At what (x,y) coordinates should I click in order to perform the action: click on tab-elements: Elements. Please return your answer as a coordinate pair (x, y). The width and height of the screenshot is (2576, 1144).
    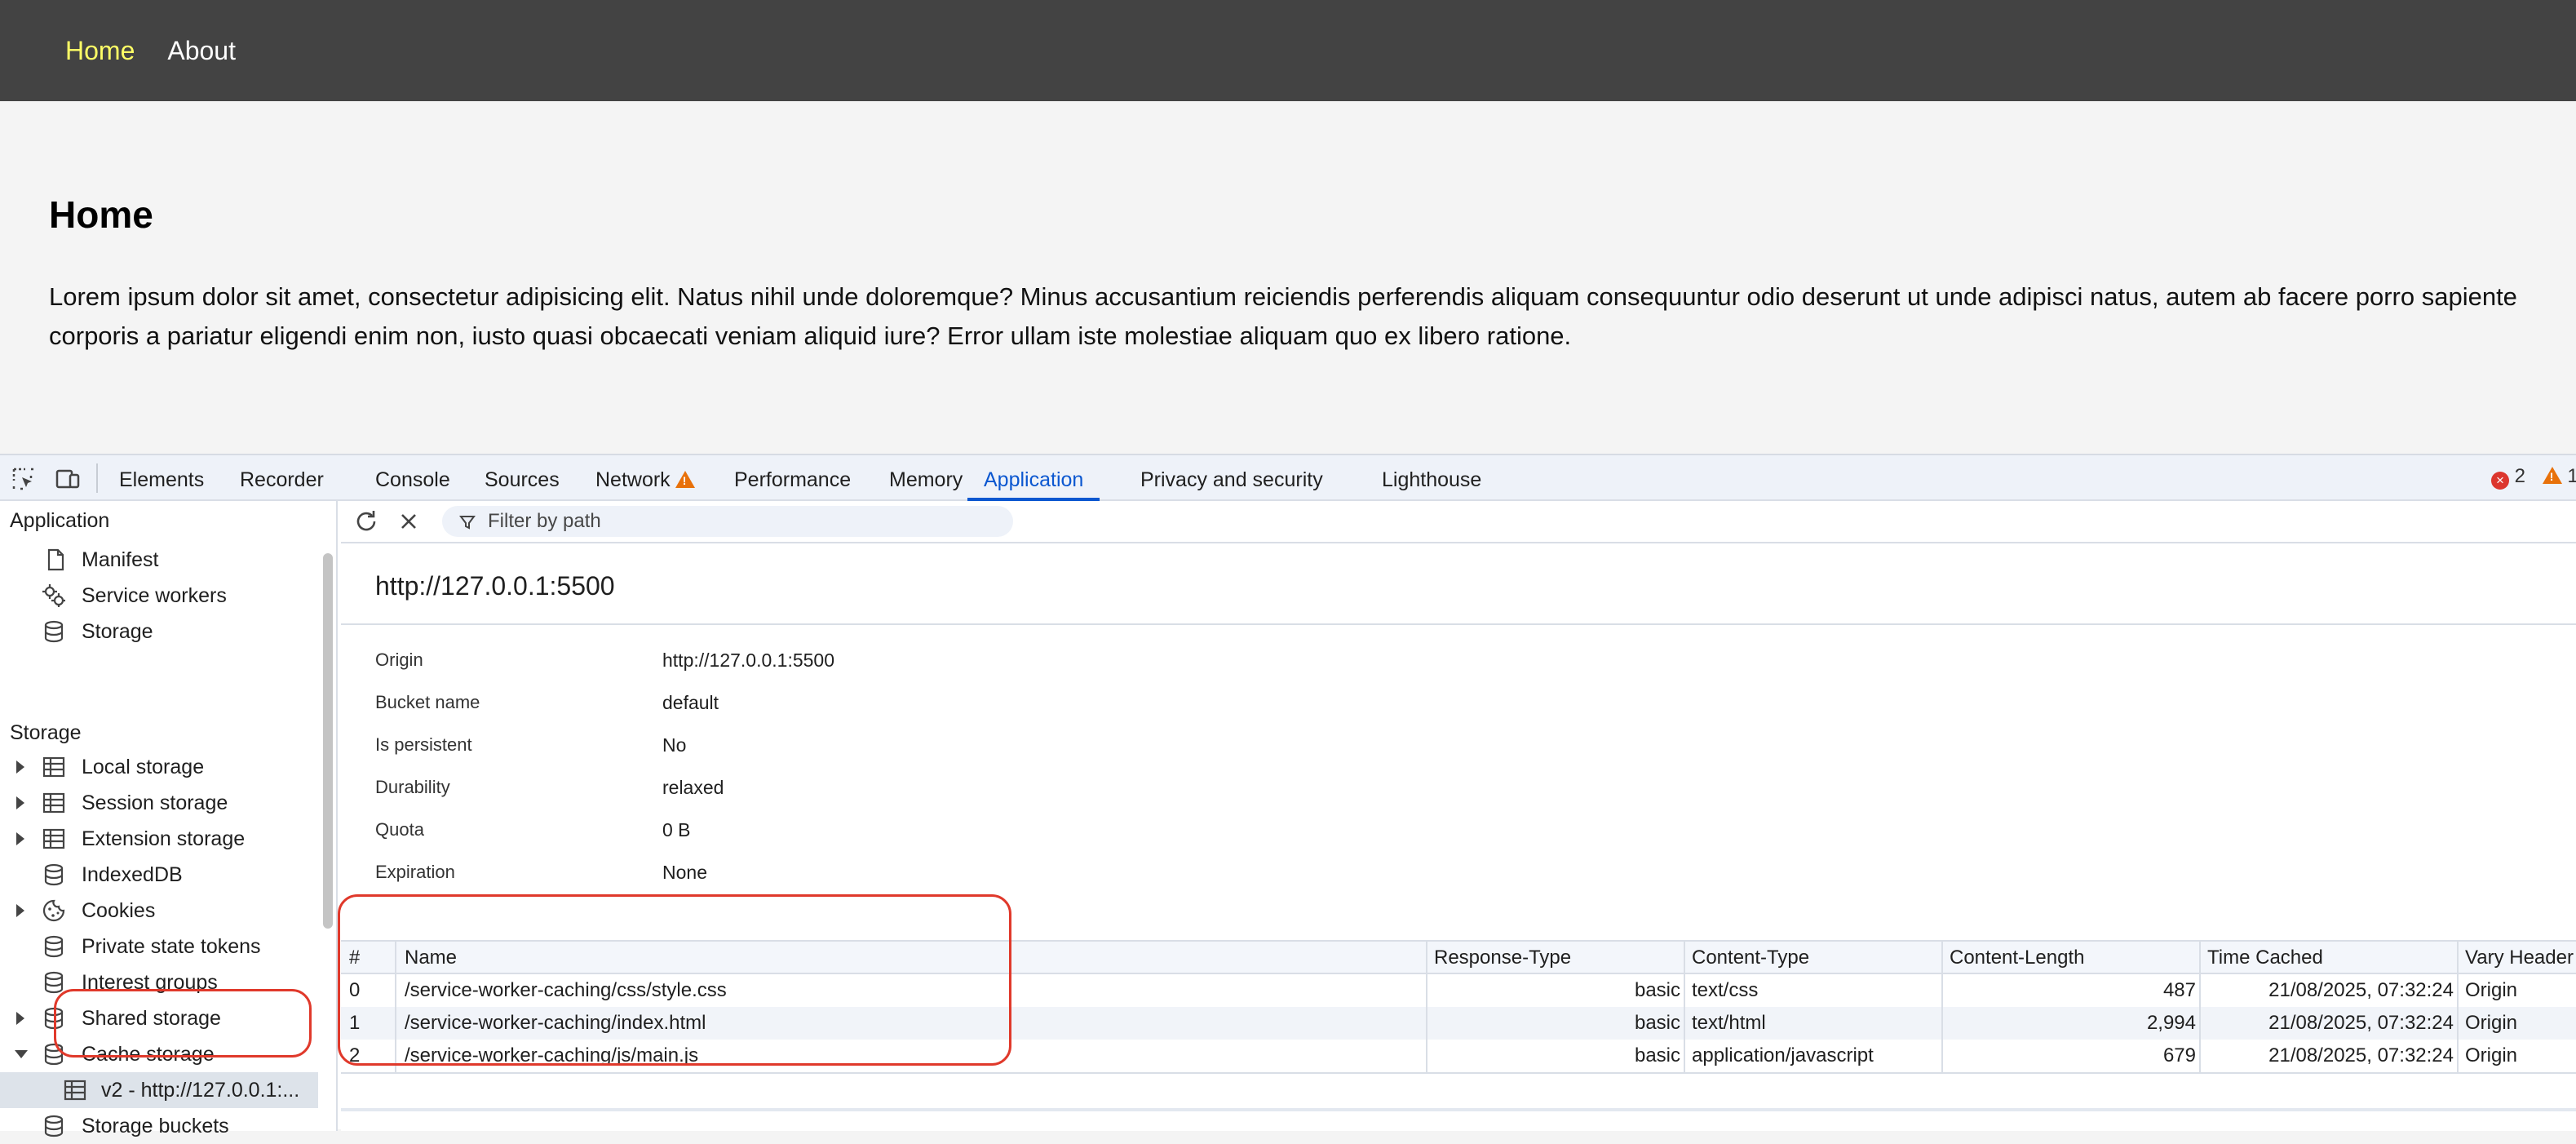
    Looking at the image, I should click on (161, 478).